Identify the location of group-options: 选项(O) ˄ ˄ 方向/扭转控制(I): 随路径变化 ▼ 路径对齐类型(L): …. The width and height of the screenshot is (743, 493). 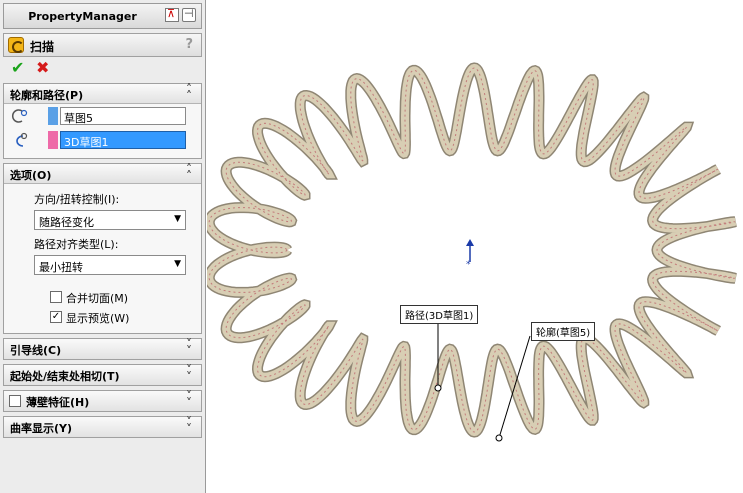
(102, 248).